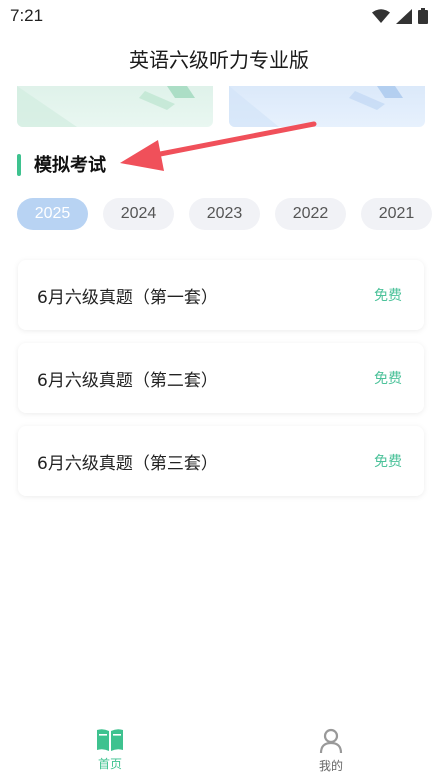  Describe the element at coordinates (381, 15) in the screenshot. I see `wifi-icon` at that location.